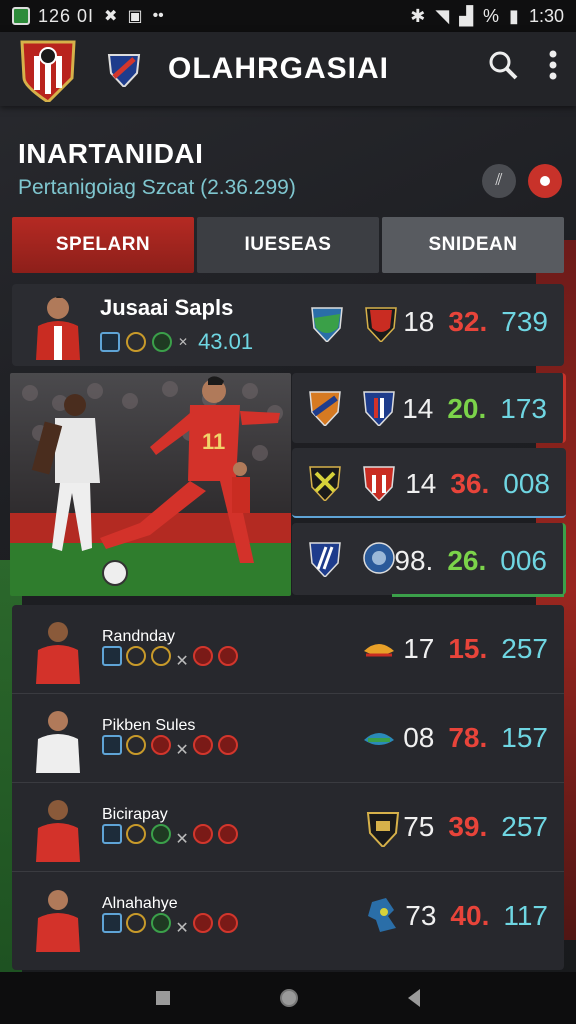 This screenshot has height=1024, width=576. What do you see at coordinates (288, 649) in the screenshot?
I see `list-item: Randnday ✕ 17 15. 257` at bounding box center [288, 649].